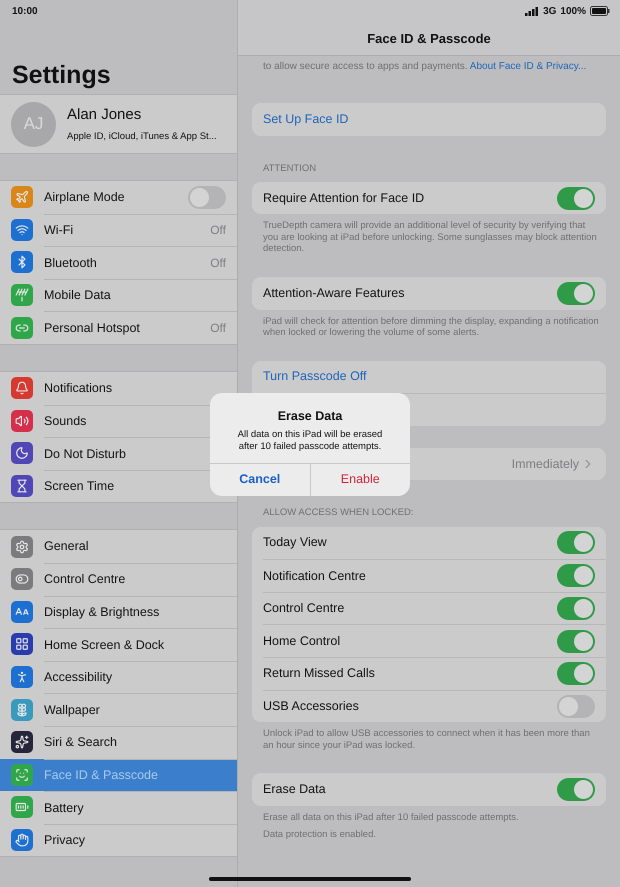 The height and width of the screenshot is (887, 620). Describe the element at coordinates (118, 840) in the screenshot. I see `sidebar-item: Privacy` at that location.